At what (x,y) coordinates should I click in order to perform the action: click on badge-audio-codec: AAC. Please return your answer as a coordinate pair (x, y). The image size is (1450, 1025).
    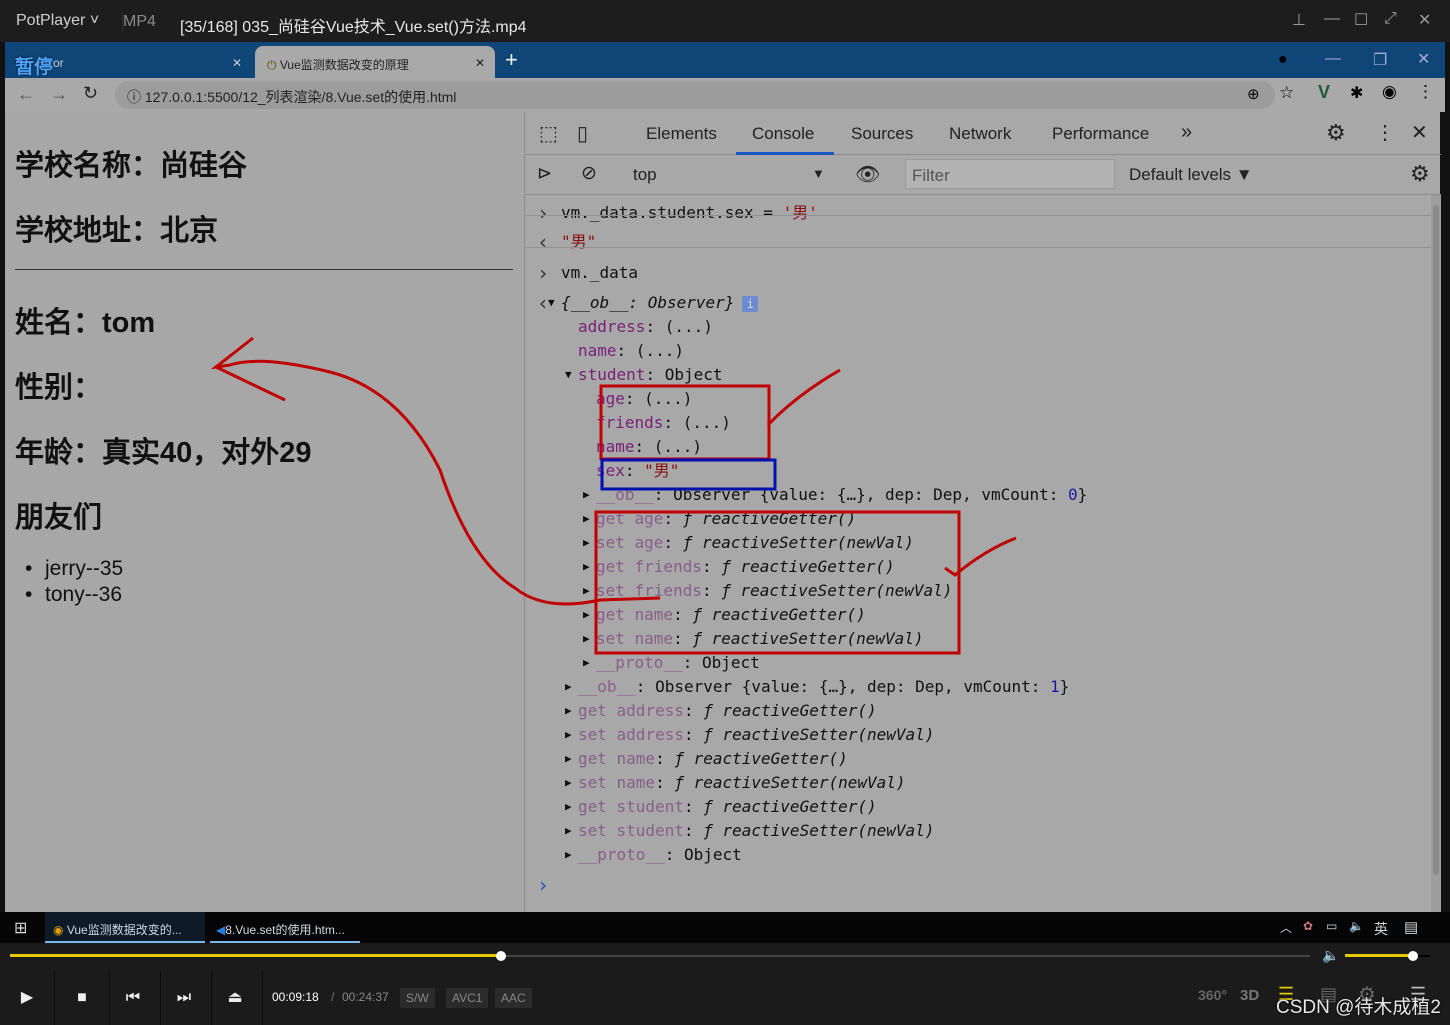
    Looking at the image, I should click on (513, 998).